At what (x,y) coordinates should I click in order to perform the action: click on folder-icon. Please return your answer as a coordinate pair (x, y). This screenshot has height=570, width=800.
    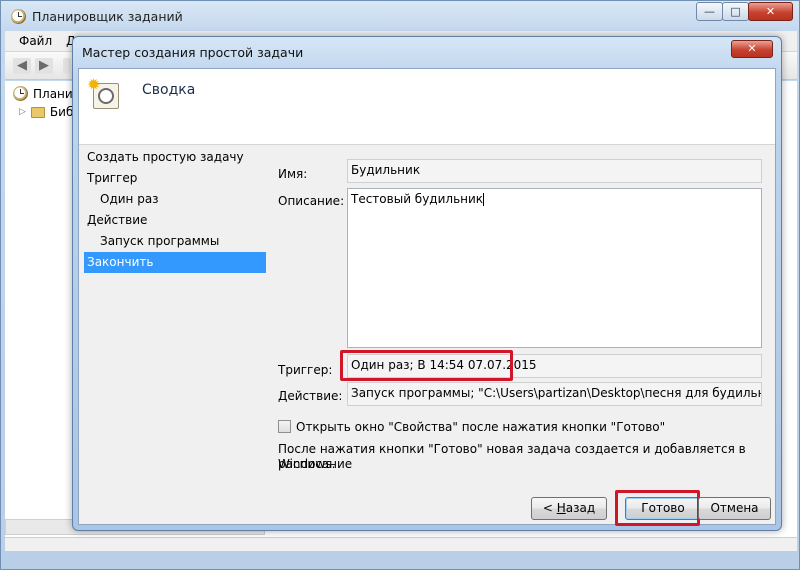
    Looking at the image, I should click on (37, 112).